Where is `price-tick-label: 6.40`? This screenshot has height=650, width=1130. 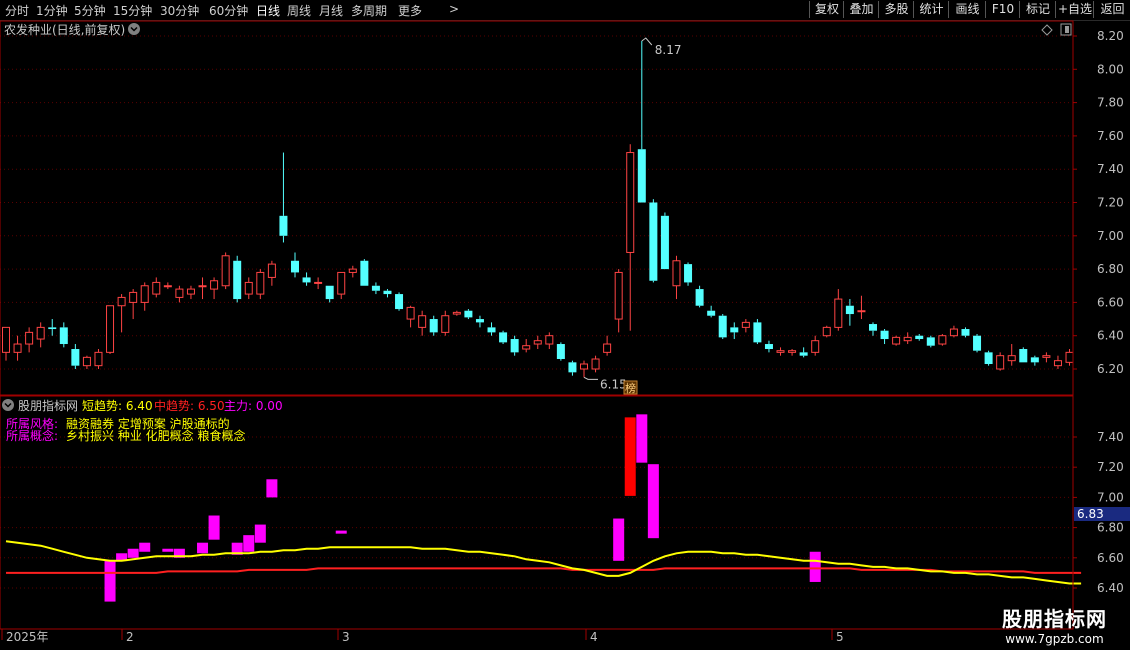
price-tick-label: 6.40 is located at coordinates (1110, 336).